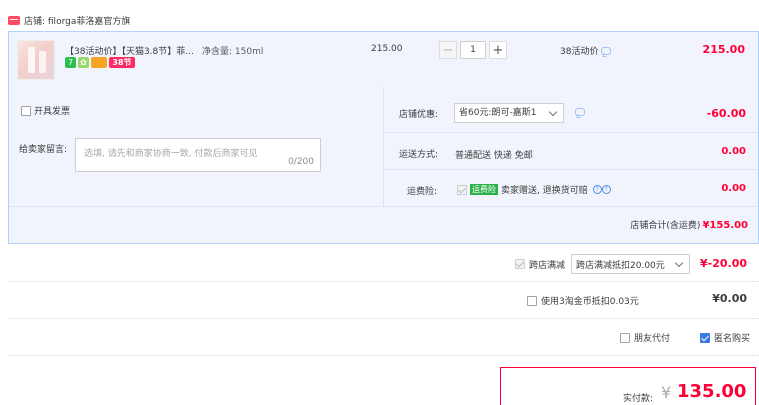  Describe the element at coordinates (544, 191) in the screenshot. I see `insurance-text: 卖家赠送, 退换货可赔` at that location.